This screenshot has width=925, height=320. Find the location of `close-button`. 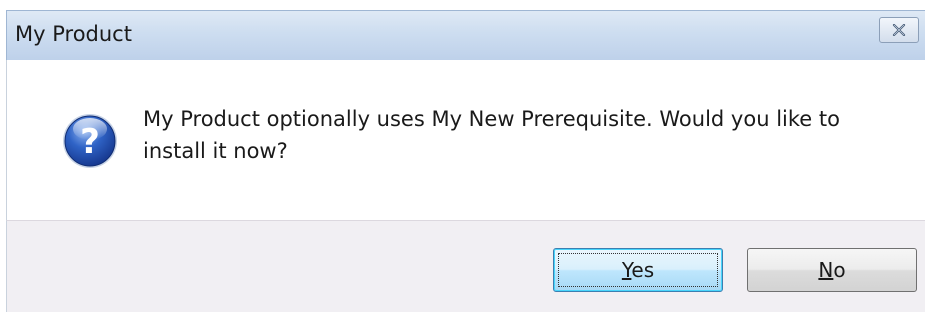

close-button is located at coordinates (899, 30).